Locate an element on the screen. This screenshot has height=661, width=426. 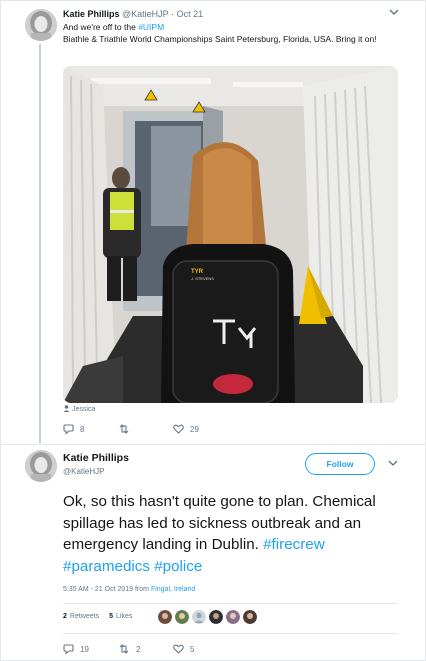
likes-total: 5 is located at coordinates (111, 616).